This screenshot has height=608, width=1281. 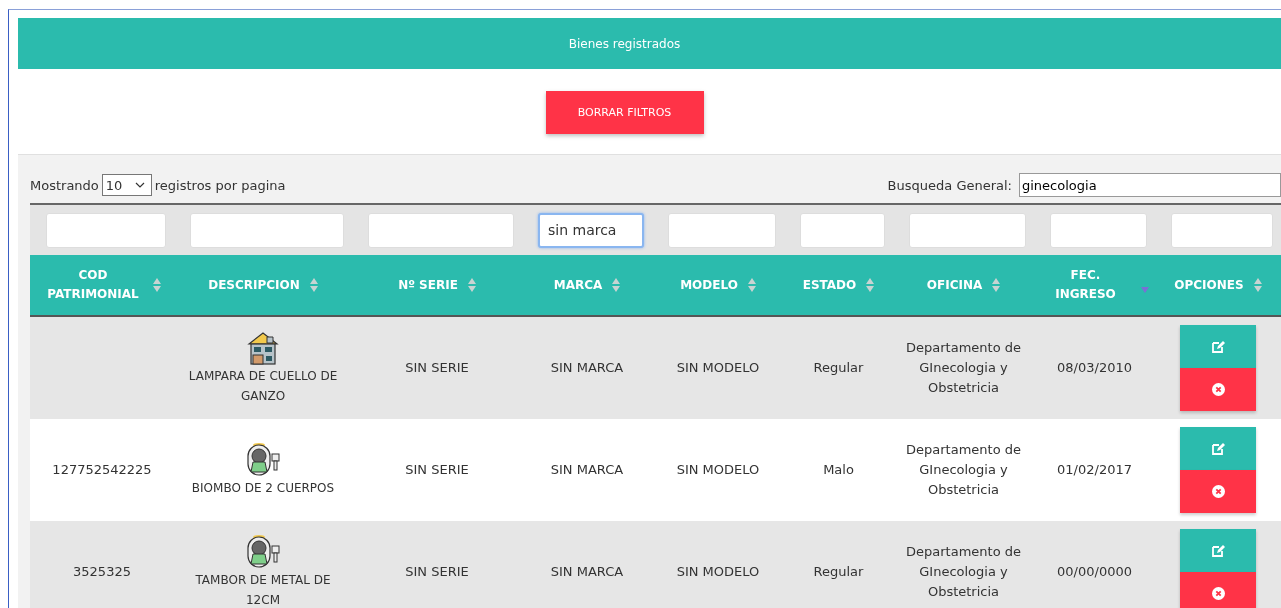 What do you see at coordinates (126, 185) in the screenshot?
I see `page-length-select: 10` at bounding box center [126, 185].